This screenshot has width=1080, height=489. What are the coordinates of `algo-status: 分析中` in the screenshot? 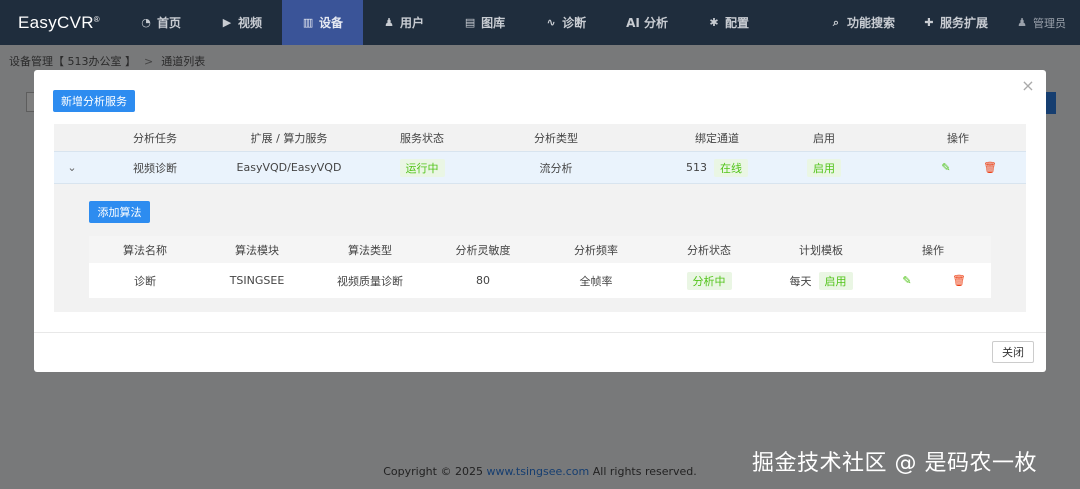 It's located at (709, 280).